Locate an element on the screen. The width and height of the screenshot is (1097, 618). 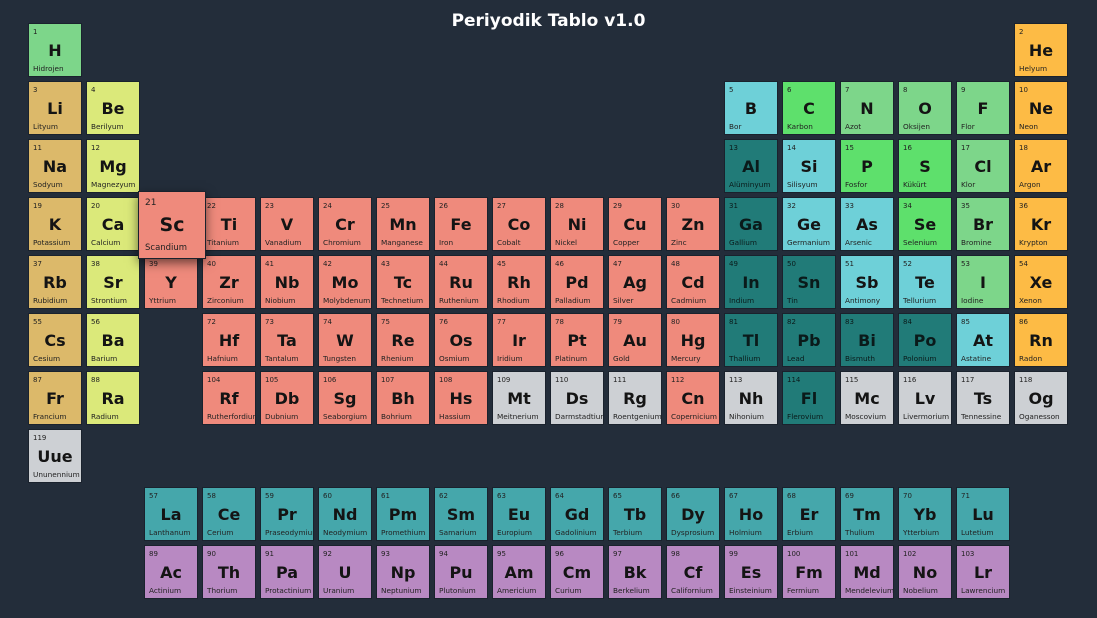
element-cell-zr: 40 Zr Zirconium is located at coordinates (229, 282).